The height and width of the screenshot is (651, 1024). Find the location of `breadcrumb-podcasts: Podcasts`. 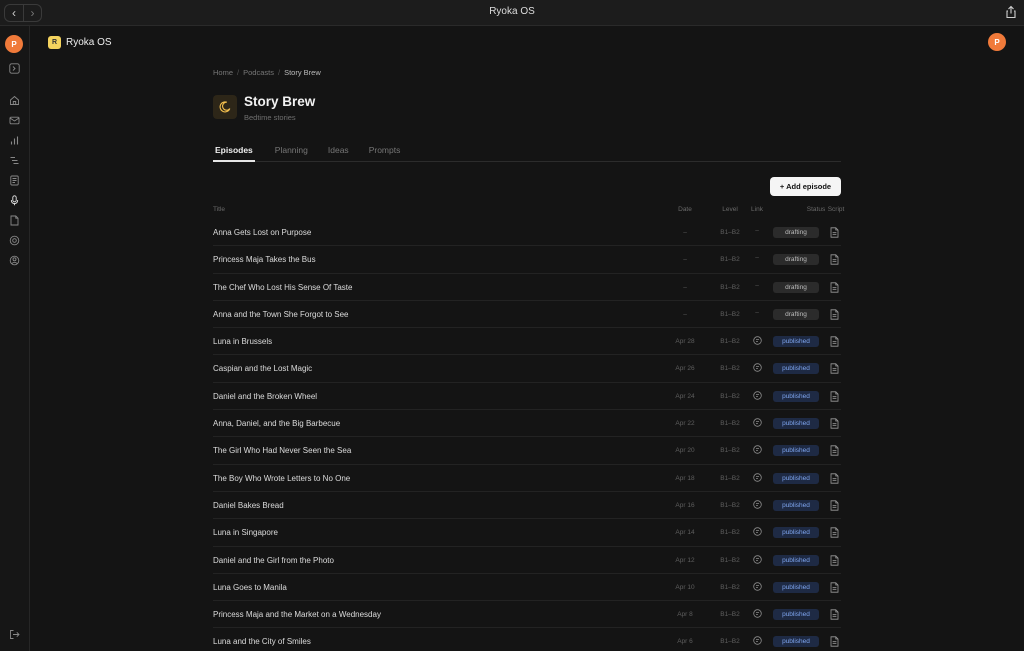

breadcrumb-podcasts: Podcasts is located at coordinates (258, 72).